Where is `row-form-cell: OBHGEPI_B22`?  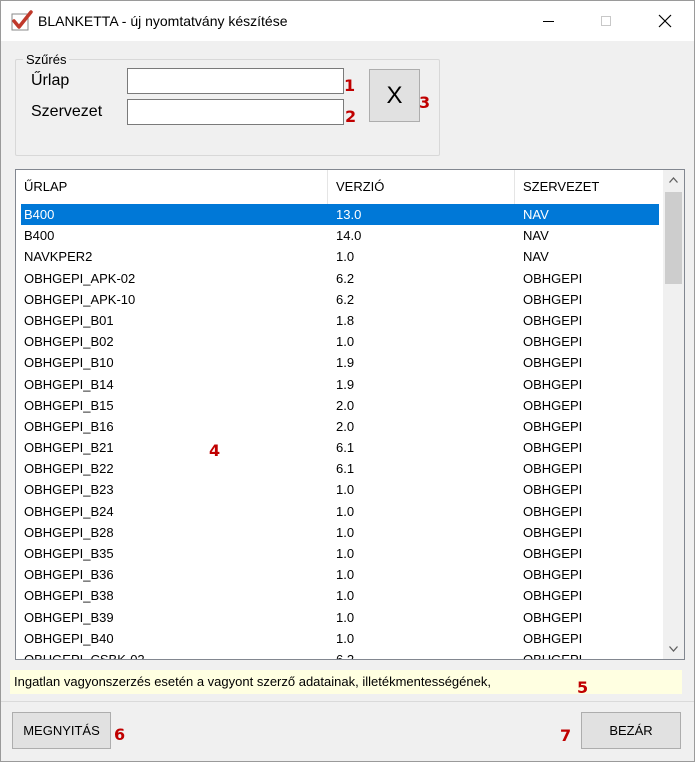 row-form-cell: OBHGEPI_B22 is located at coordinates (69, 469).